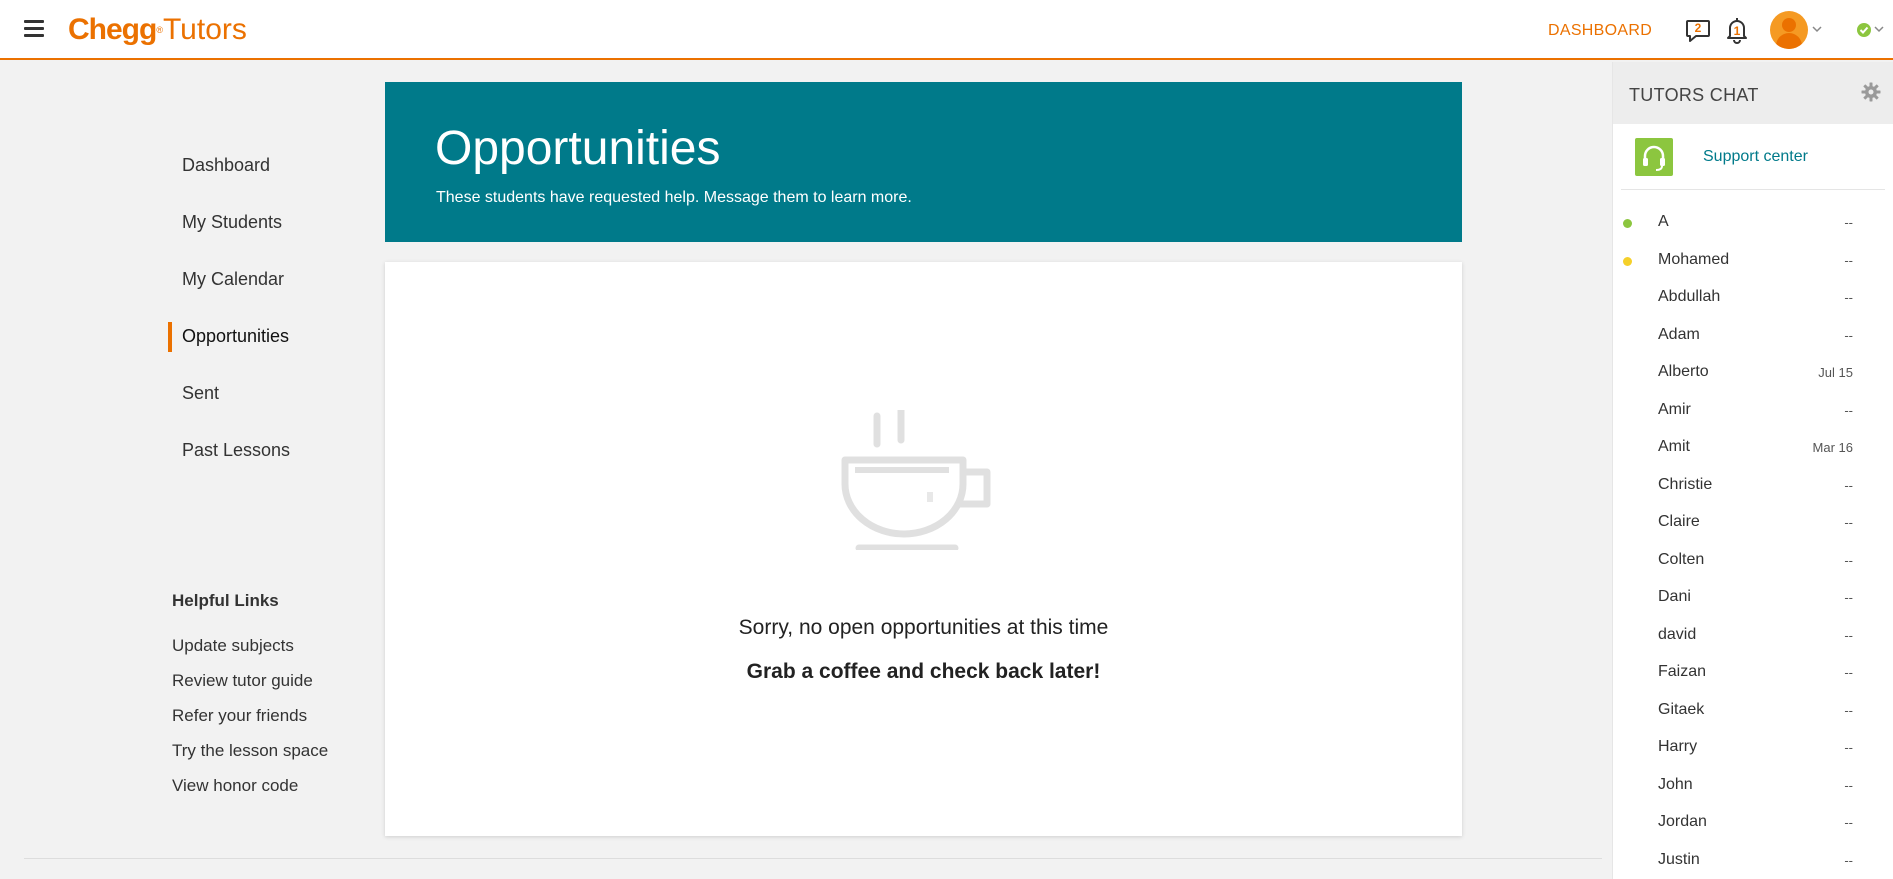 This screenshot has height=879, width=1893. I want to click on dashboard-link: DASHBOARD, so click(1600, 31).